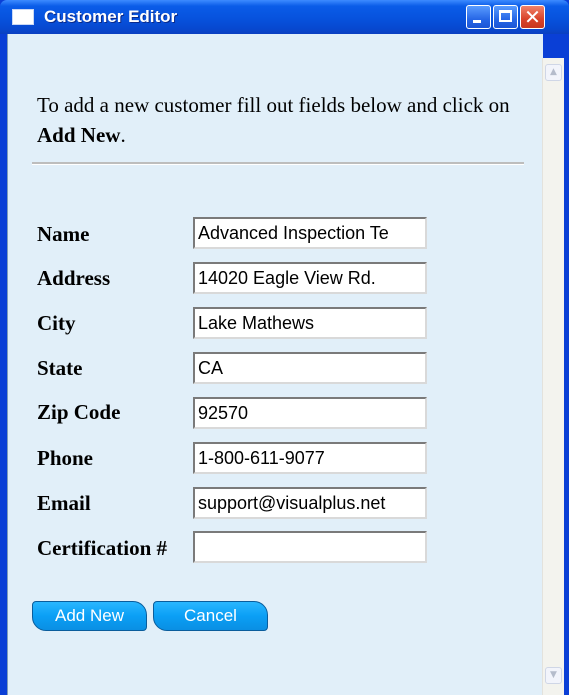 This screenshot has width=569, height=695. What do you see at coordinates (566, 364) in the screenshot?
I see `window-frame-right` at bounding box center [566, 364].